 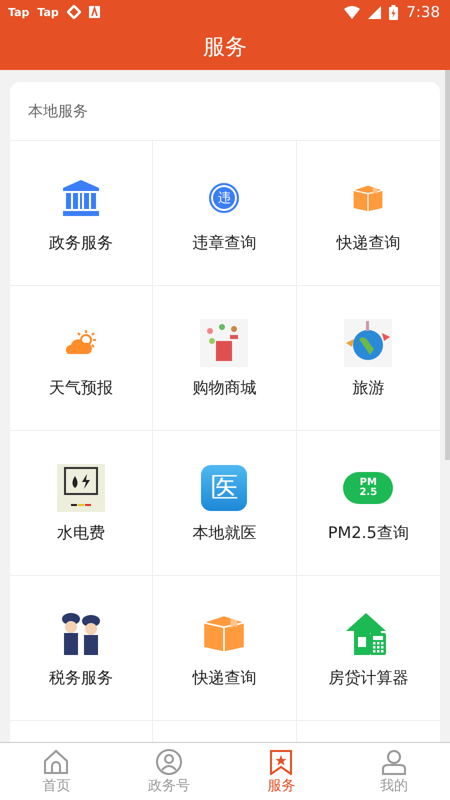 What do you see at coordinates (169, 761) in the screenshot?
I see `person-circle-icon` at bounding box center [169, 761].